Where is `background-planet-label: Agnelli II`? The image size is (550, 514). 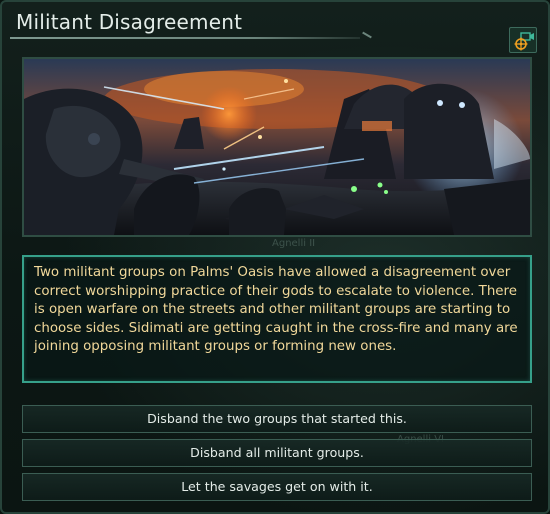
background-planet-label: Agnelli II is located at coordinates (294, 243).